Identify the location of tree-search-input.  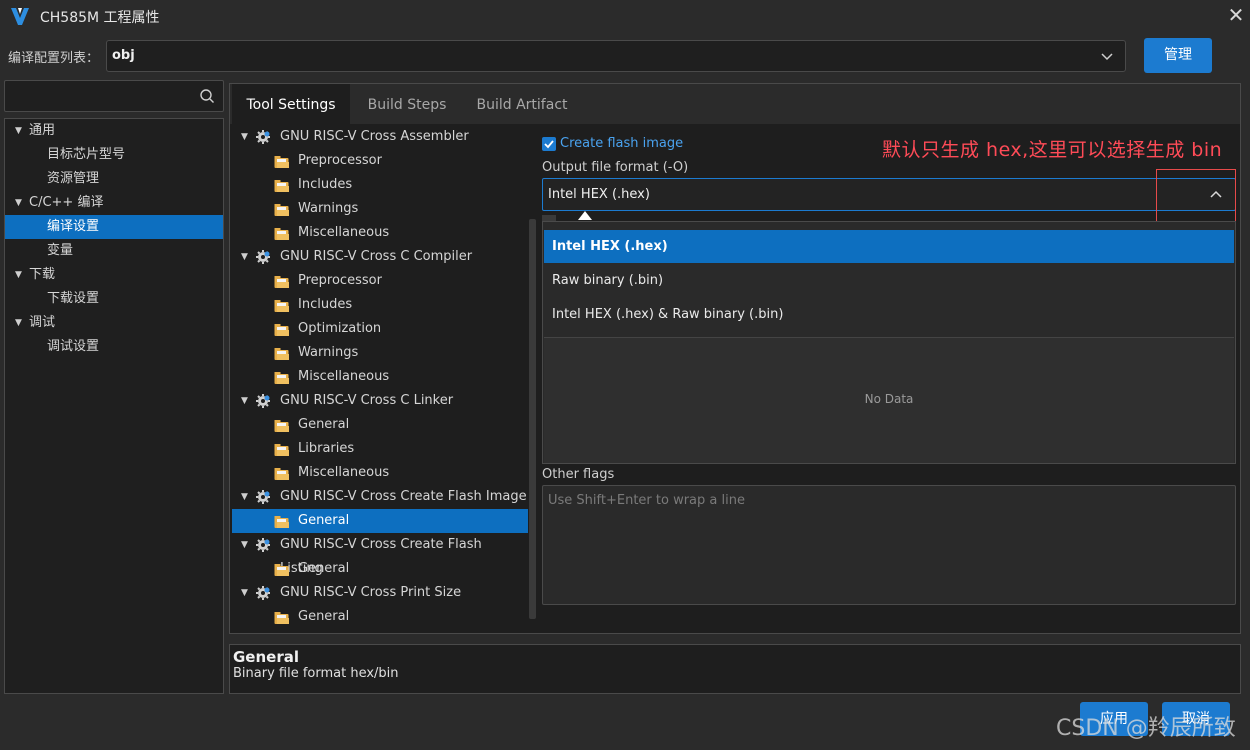
(114, 96).